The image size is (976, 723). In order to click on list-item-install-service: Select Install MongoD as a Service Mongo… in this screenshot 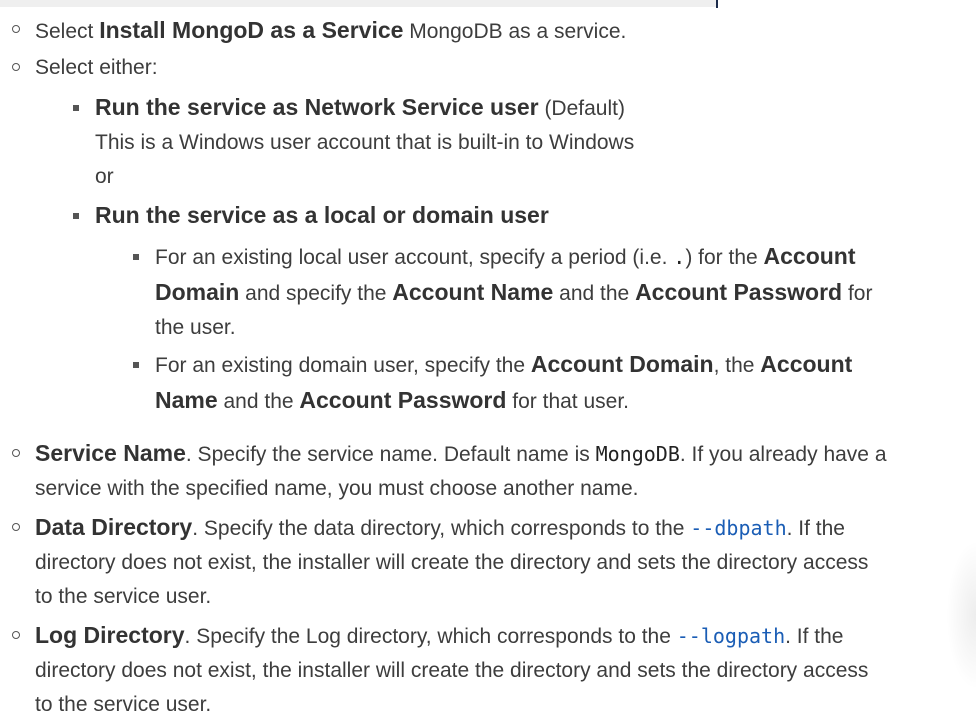, I will do `click(491, 31)`.